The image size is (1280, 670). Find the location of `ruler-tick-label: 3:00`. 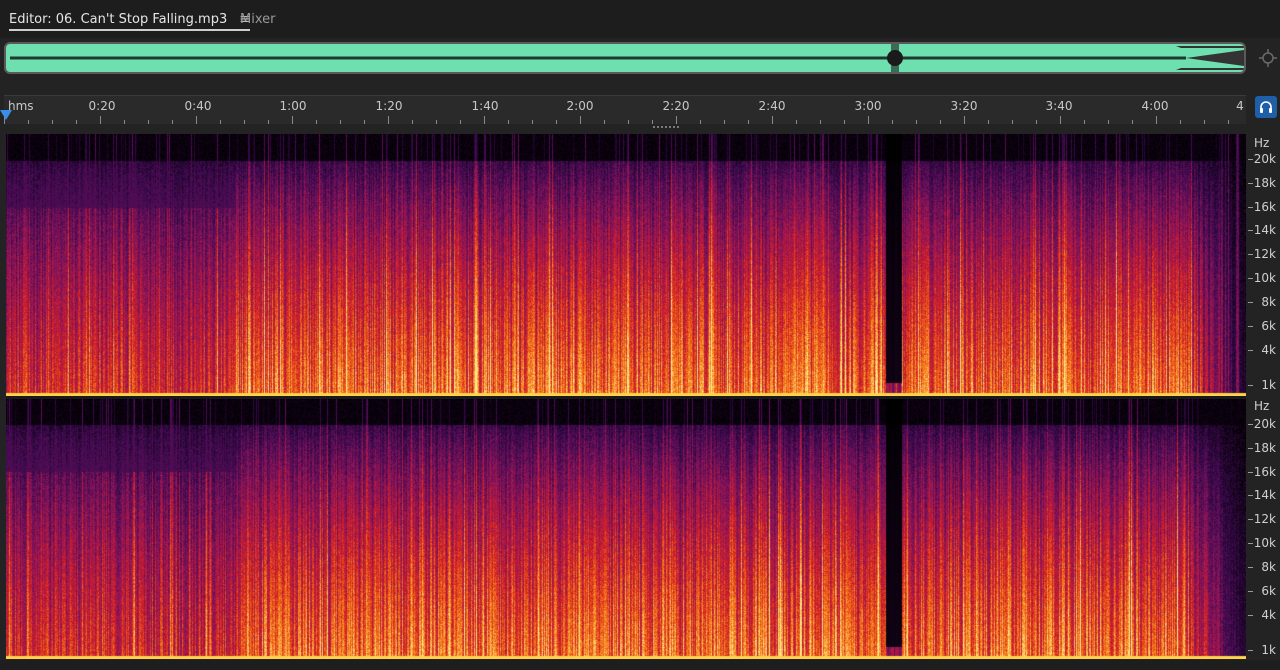

ruler-tick-label: 3:00 is located at coordinates (868, 106).